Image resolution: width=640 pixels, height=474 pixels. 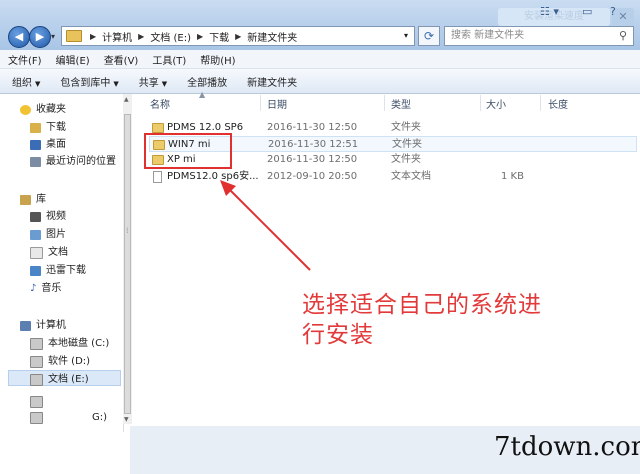 What do you see at coordinates (22, 83) in the screenshot?
I see `organize-label: 组织` at bounding box center [22, 83].